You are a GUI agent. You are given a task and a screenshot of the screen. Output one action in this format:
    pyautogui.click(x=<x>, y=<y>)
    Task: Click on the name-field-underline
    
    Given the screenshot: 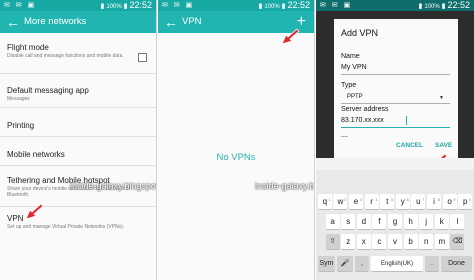 What is the action you would take?
    pyautogui.click(x=395, y=74)
    